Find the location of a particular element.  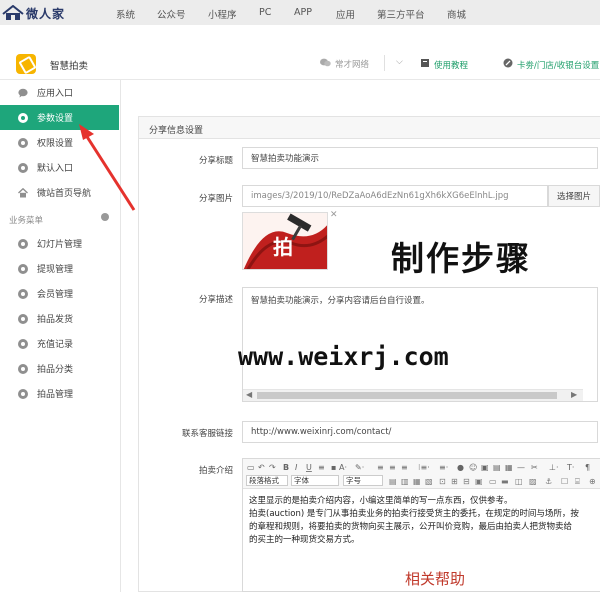

book-icon is located at coordinates (425, 64).